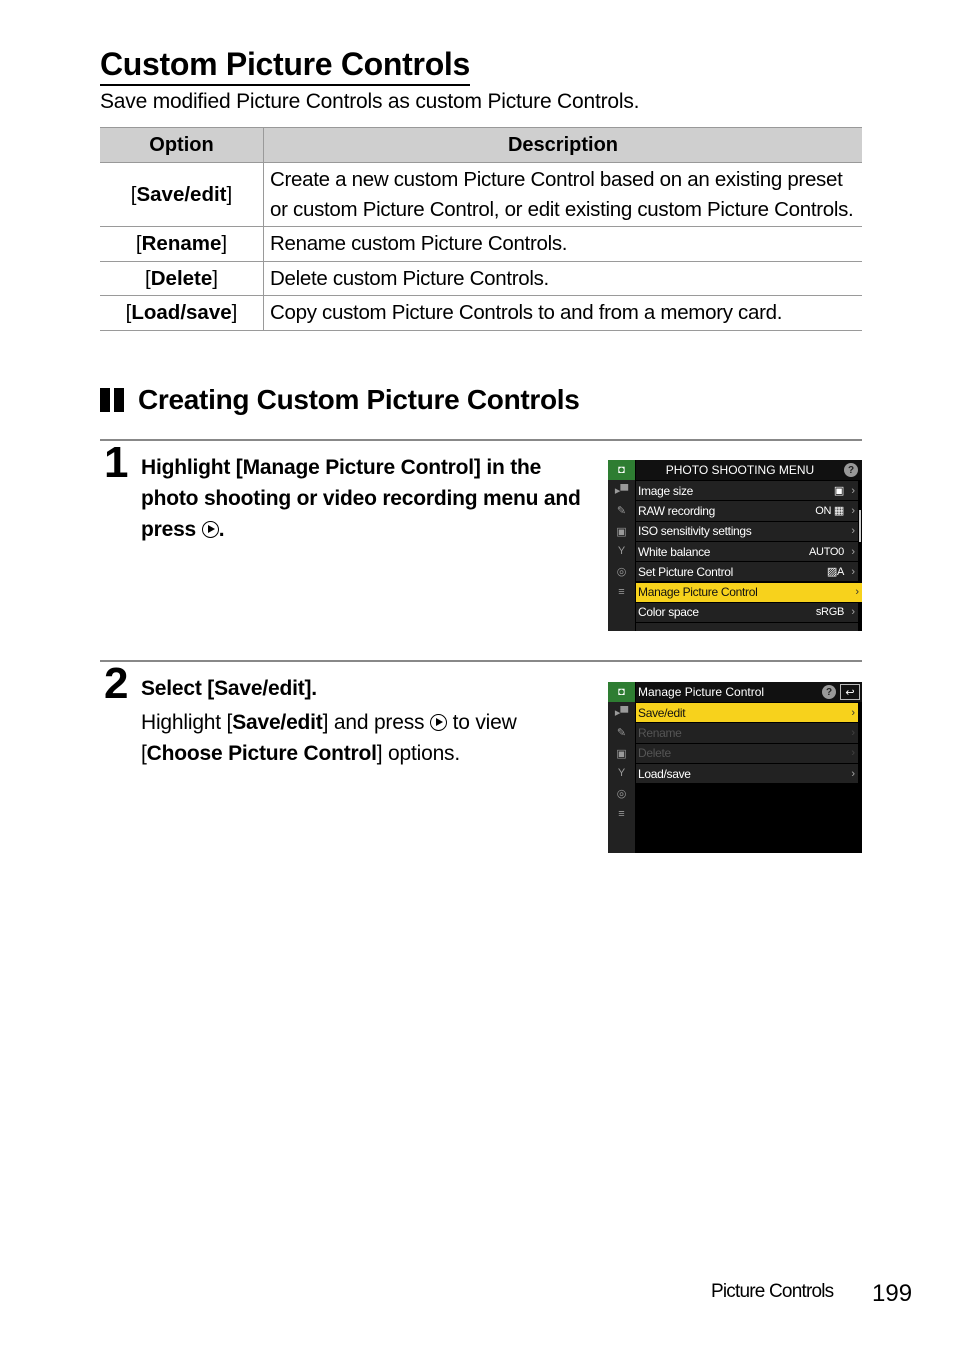  I want to click on menu-item-value: AUTO0, so click(826, 551).